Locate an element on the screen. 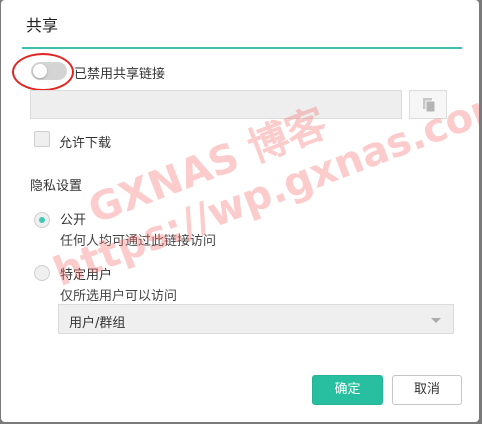  allow-download-checkbox is located at coordinates (42, 139).